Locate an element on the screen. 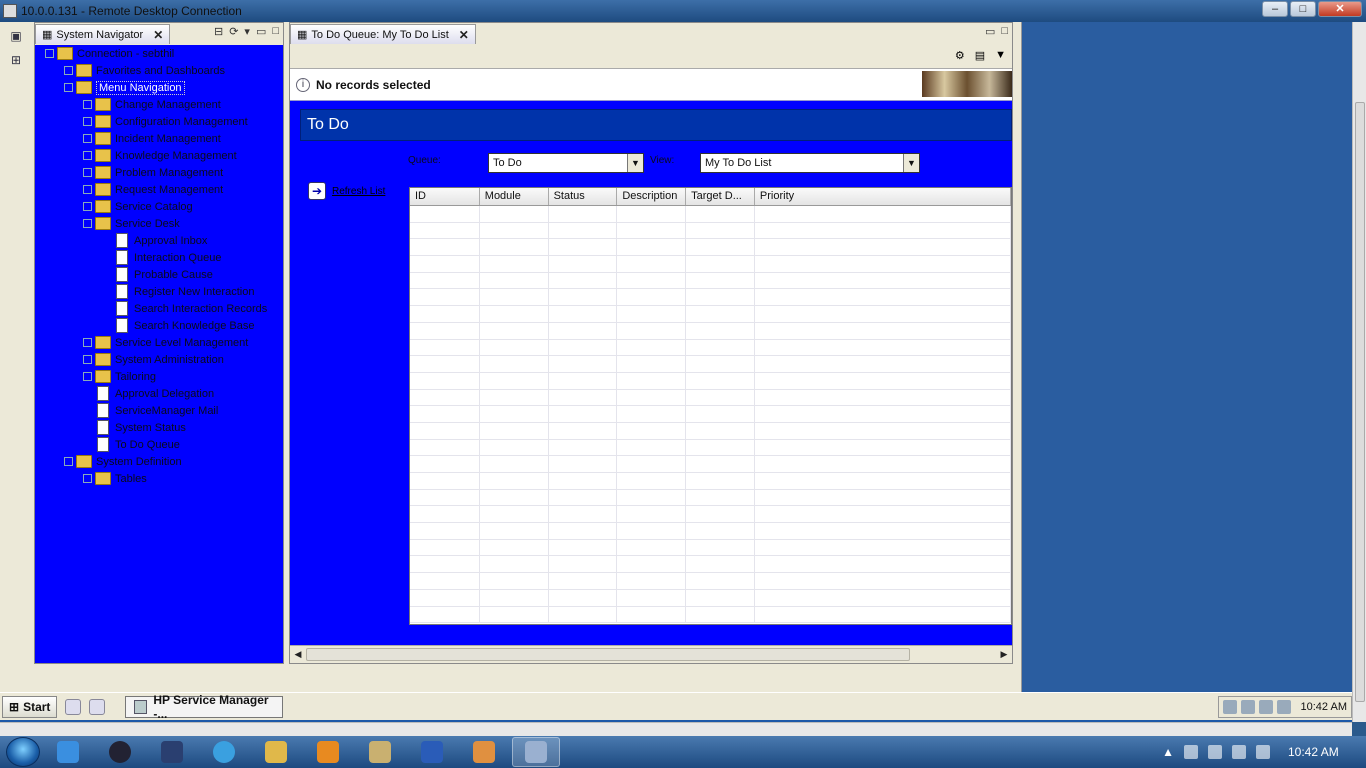  tree-item: Connection - sebthil is located at coordinates (159, 53).